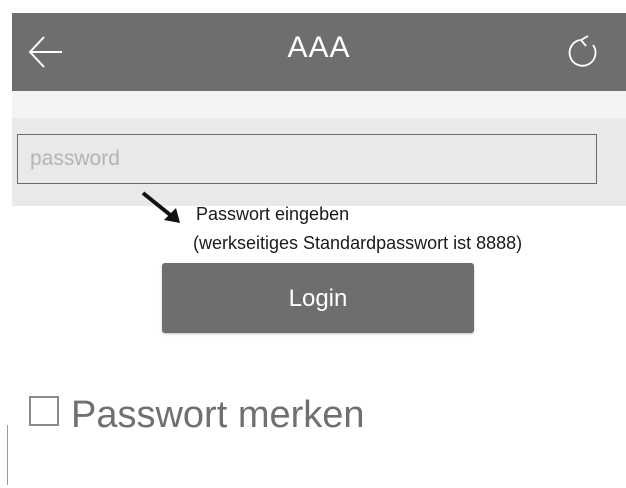 This screenshot has height=488, width=626. Describe the element at coordinates (7, 455) in the screenshot. I see `divider` at that location.